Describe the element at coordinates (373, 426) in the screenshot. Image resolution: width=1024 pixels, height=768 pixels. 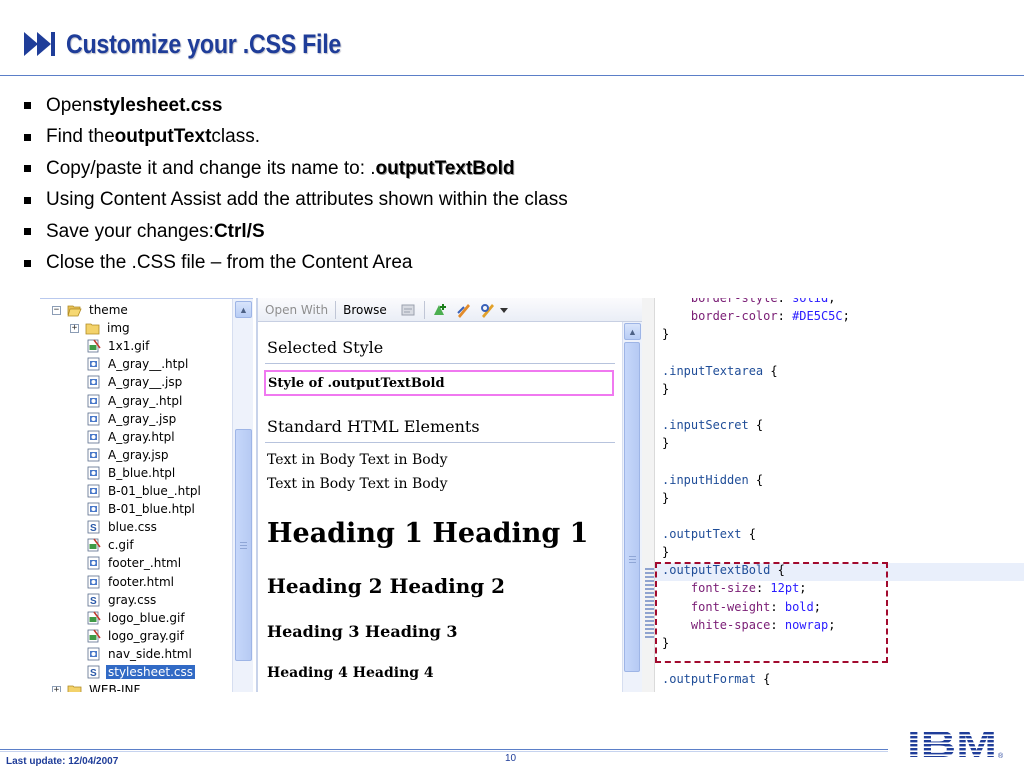
I see `standard-elements-heading: Standard HTML Elements` at that location.